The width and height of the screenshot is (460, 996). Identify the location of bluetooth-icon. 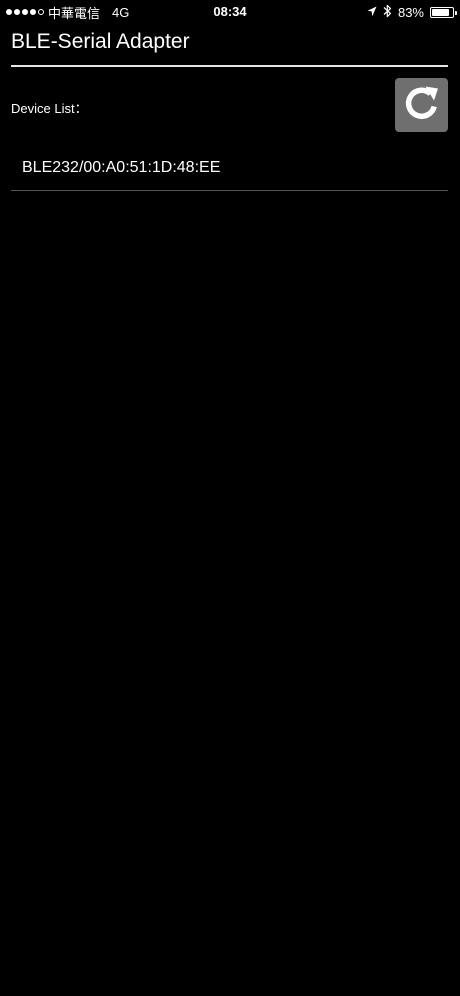
(387, 12).